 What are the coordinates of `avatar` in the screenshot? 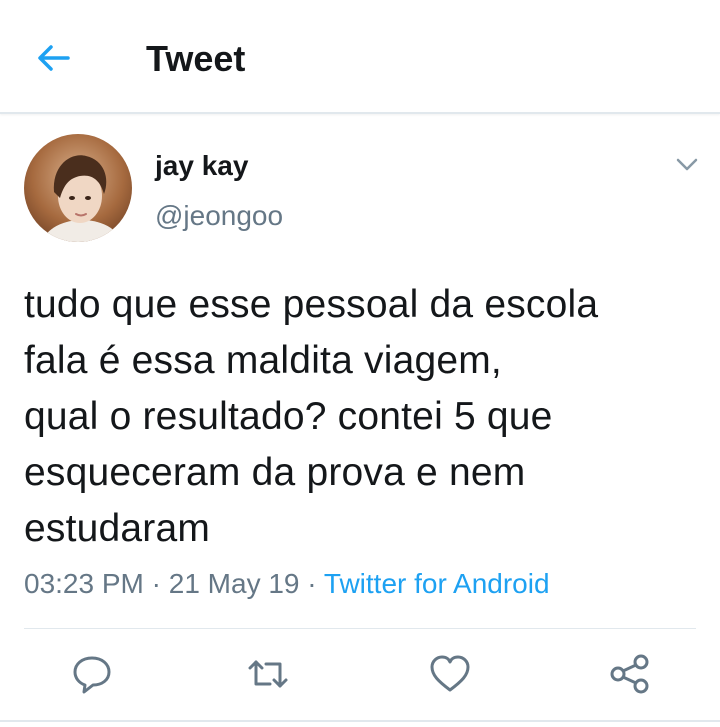 It's located at (78, 188).